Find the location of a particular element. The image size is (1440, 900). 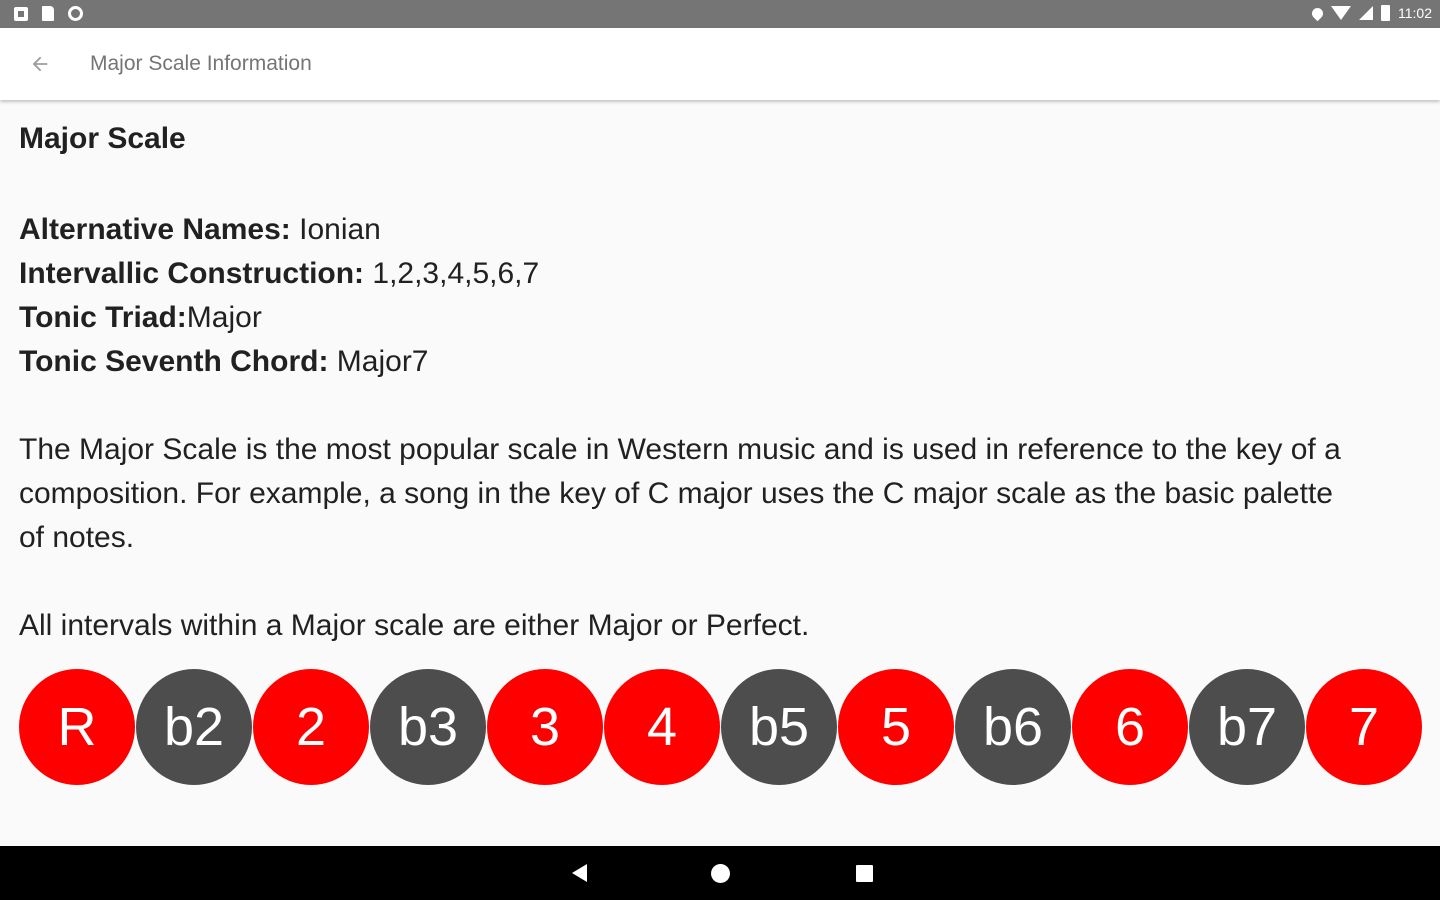

interval-circle: 6 is located at coordinates (1130, 727).